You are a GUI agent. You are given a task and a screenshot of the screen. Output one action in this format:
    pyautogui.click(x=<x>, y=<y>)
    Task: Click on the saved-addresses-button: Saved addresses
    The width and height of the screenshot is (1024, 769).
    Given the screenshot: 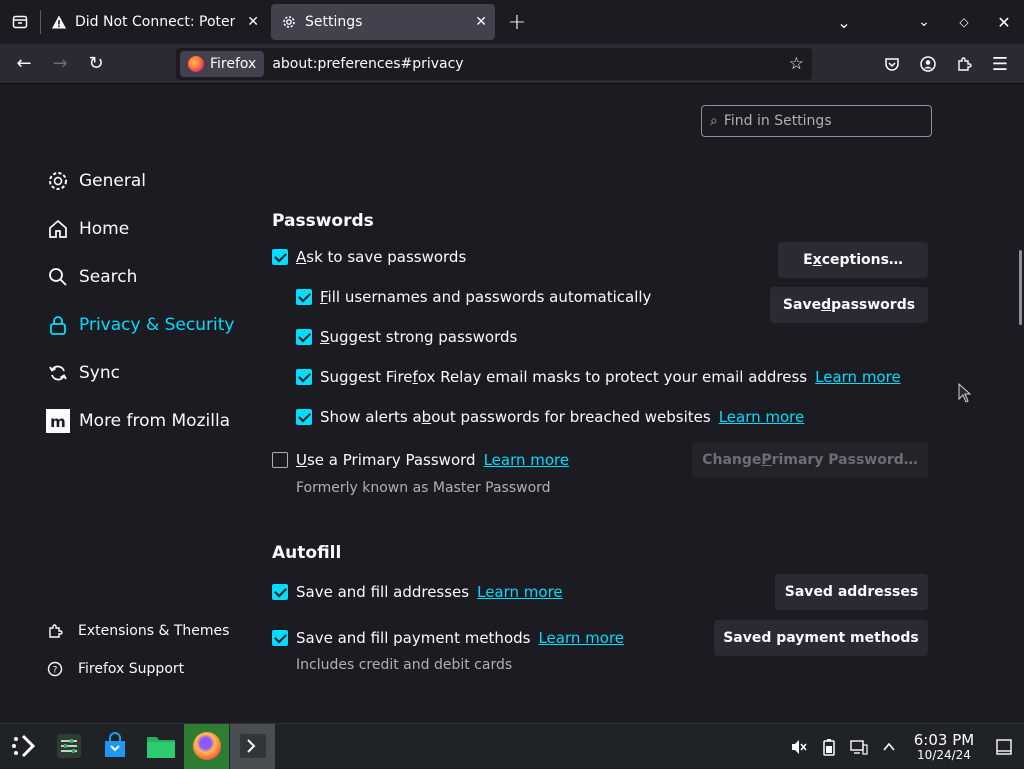 What is the action you would take?
    pyautogui.click(x=851, y=592)
    